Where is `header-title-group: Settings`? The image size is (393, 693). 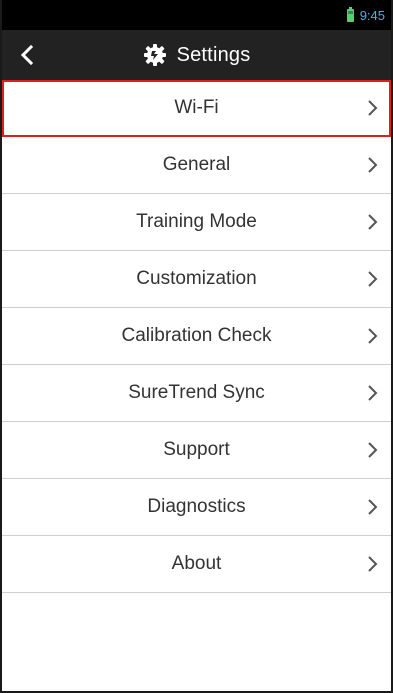 header-title-group: Settings is located at coordinates (197, 55).